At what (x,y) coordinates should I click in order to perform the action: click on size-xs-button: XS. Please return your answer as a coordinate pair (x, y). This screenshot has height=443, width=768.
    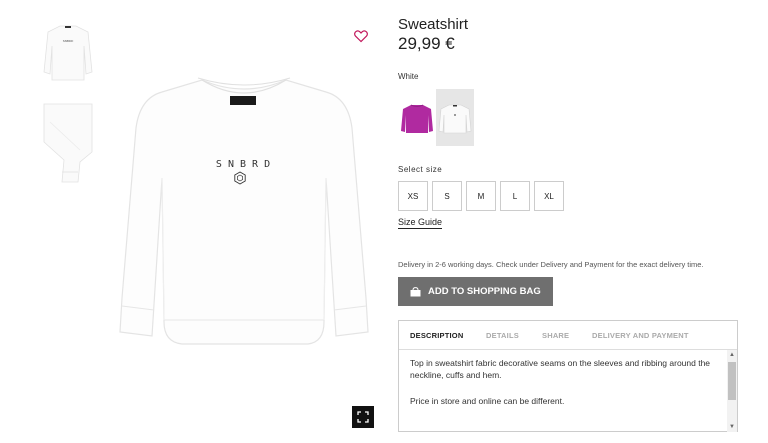
    Looking at the image, I should click on (413, 196).